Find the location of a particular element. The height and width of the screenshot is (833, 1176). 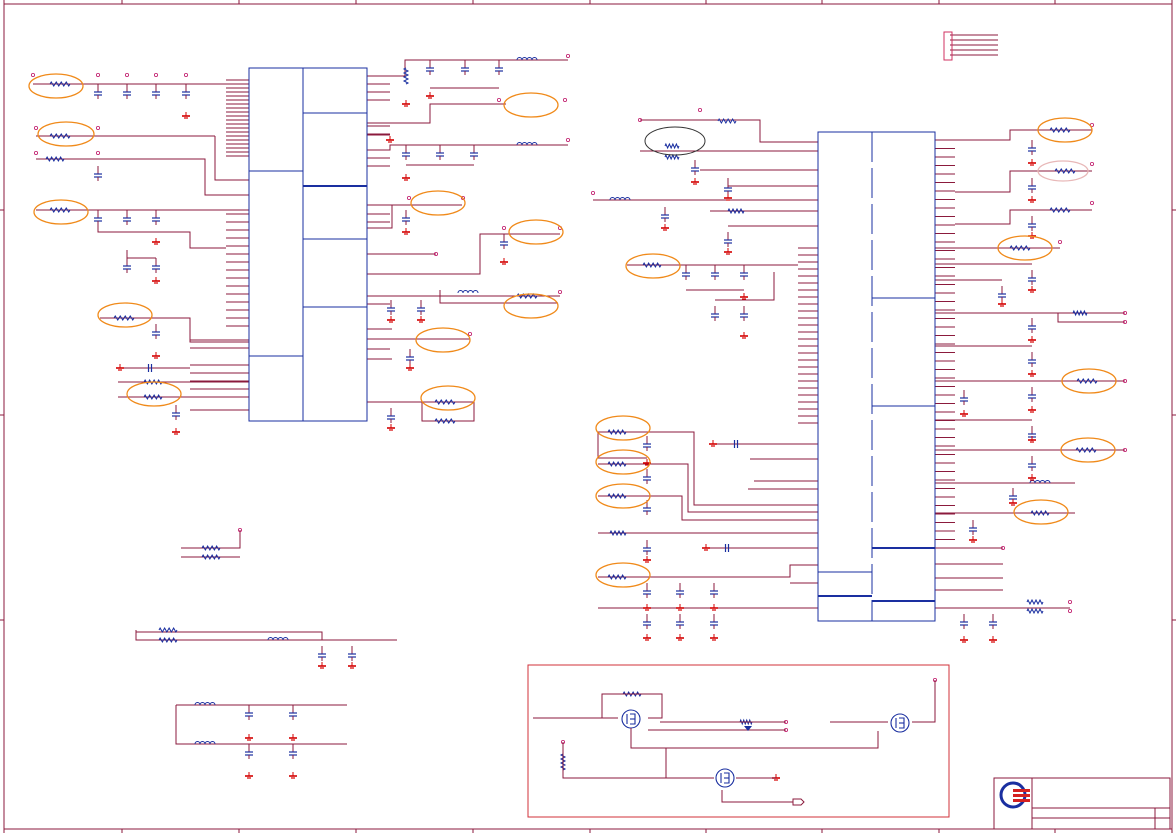

power-block-frame is located at coordinates (738, 741).